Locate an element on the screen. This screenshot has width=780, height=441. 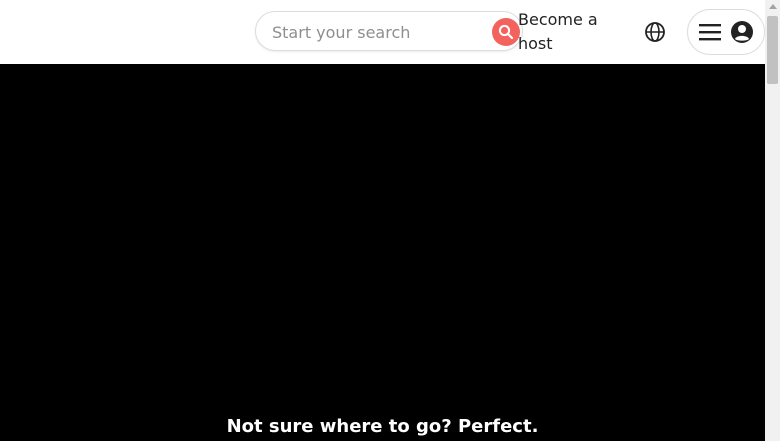
become-a-host-link: Become a host is located at coordinates (573, 32).